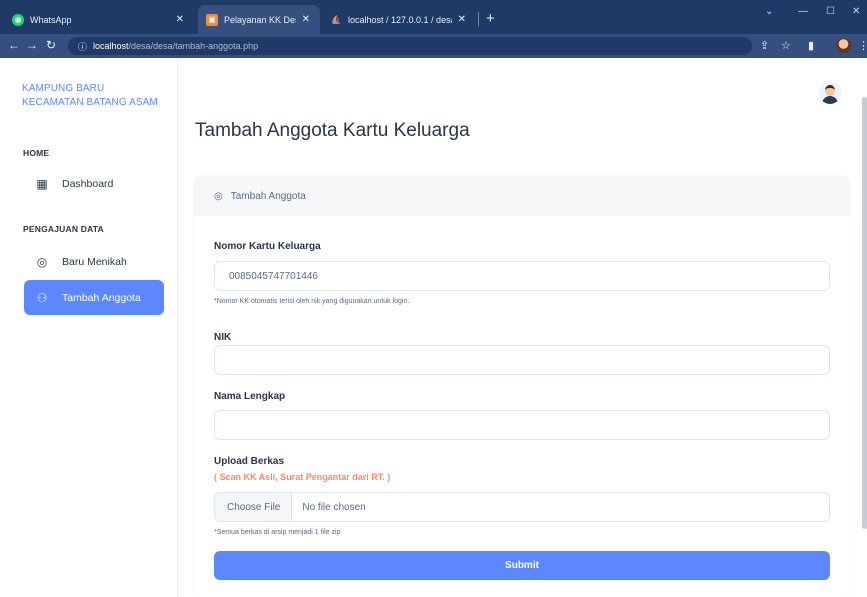  What do you see at coordinates (410, 46) in the screenshot?
I see `url-input: ⓘ localhost/desa/desa/tambah-anggota.php` at bounding box center [410, 46].